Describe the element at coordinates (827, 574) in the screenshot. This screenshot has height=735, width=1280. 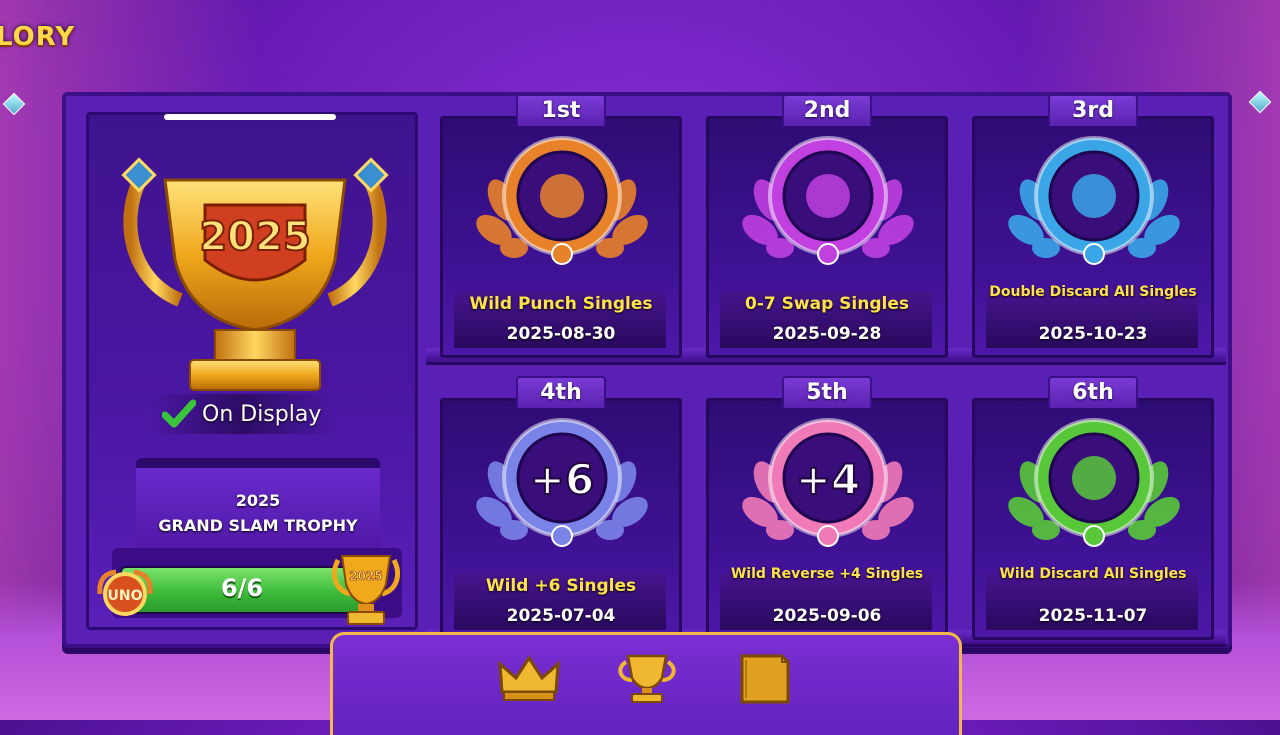
I see `badge-title: Wild Reverse +4 Singles` at that location.